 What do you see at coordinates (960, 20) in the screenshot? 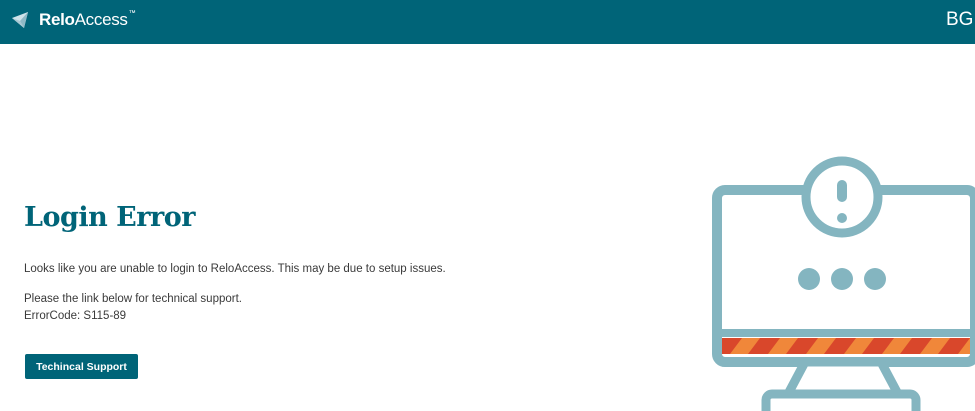
I see `user-initials: BGF` at bounding box center [960, 20].